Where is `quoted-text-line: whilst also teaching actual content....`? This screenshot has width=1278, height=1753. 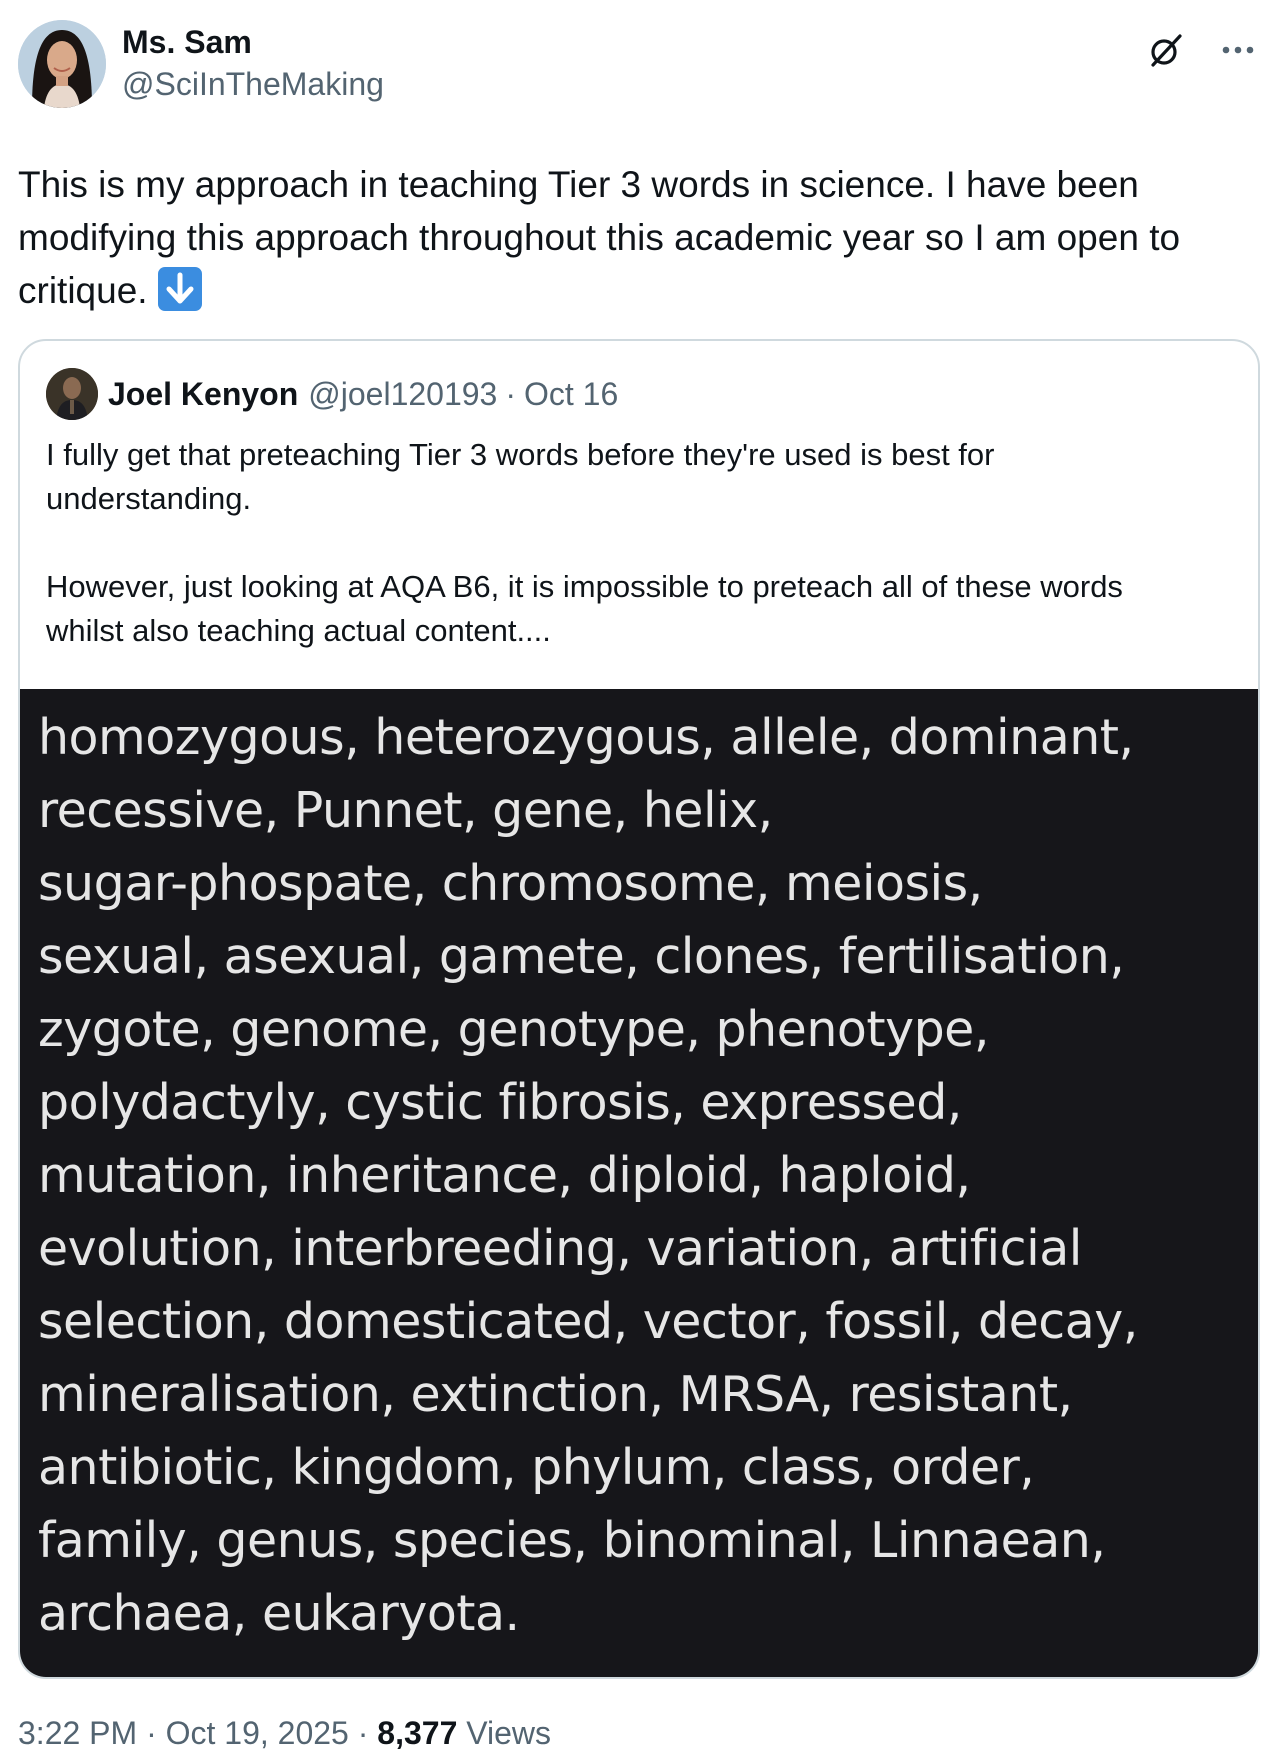 quoted-text-line: whilst also teaching actual content.... is located at coordinates (298, 630).